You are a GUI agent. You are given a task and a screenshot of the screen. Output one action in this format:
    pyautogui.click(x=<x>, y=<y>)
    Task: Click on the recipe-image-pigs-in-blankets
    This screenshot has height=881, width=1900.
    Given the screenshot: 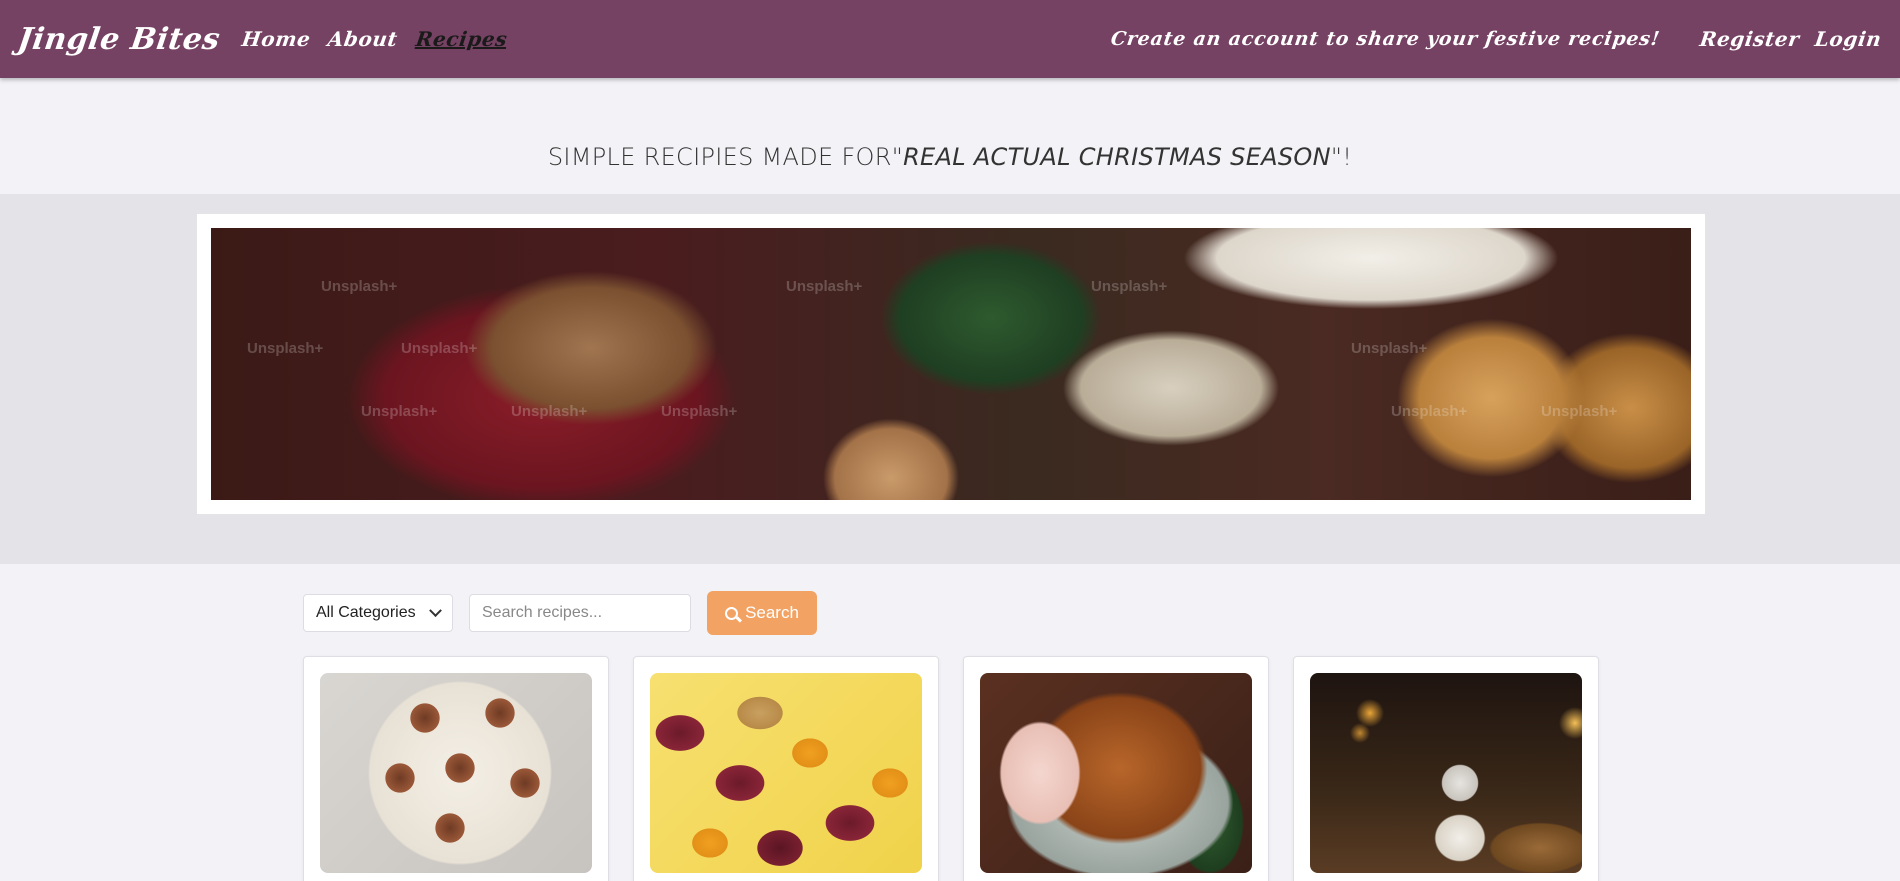 What is the action you would take?
    pyautogui.click(x=456, y=773)
    